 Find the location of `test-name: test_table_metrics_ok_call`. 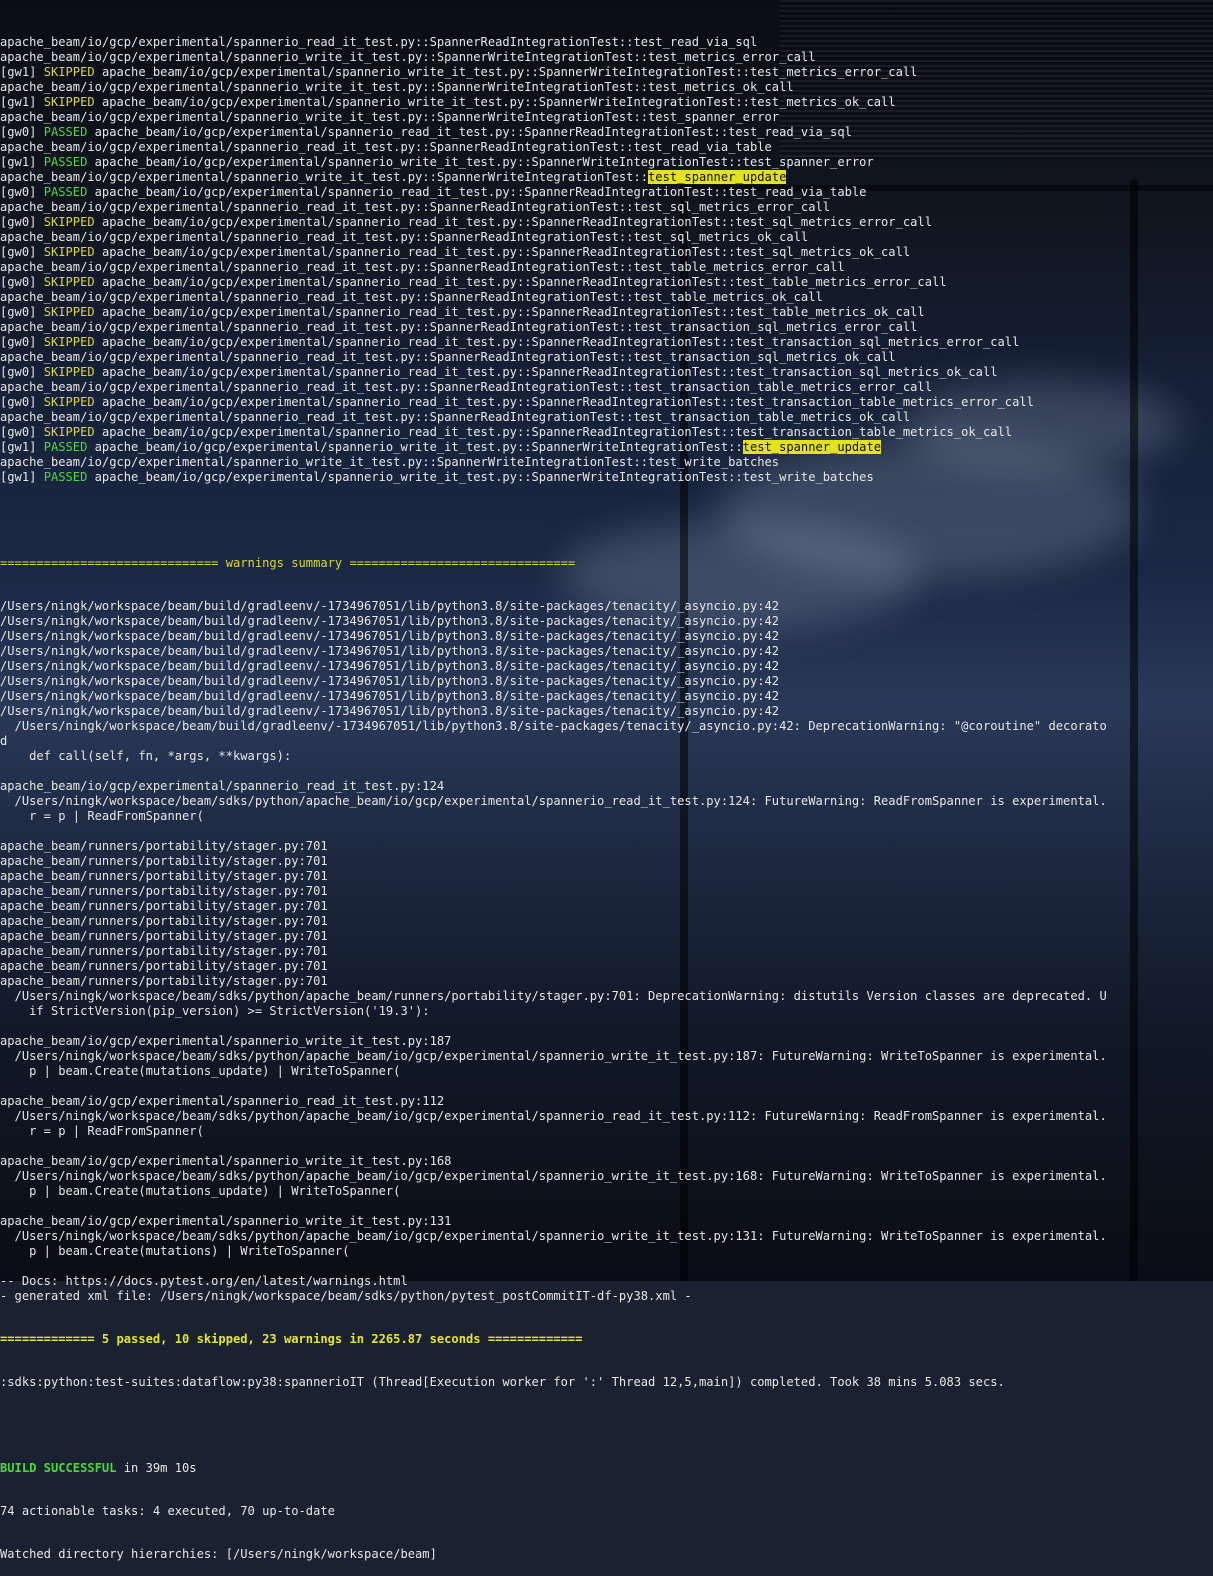

test-name: test_table_metrics_ok_call is located at coordinates (830, 312).